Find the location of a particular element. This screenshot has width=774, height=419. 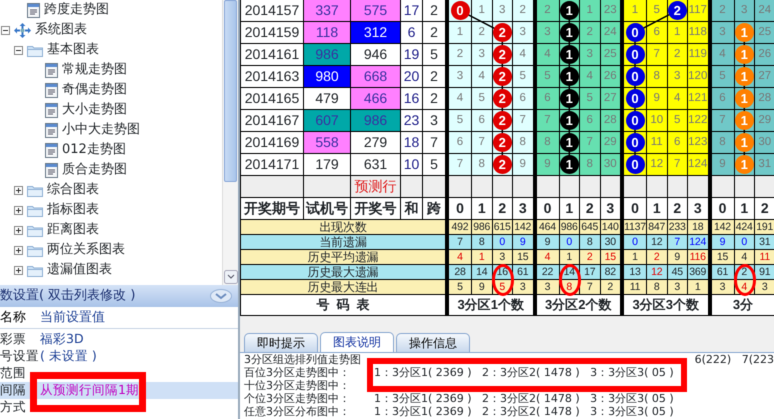

tree-item: 距离图表 is located at coordinates (73, 230).